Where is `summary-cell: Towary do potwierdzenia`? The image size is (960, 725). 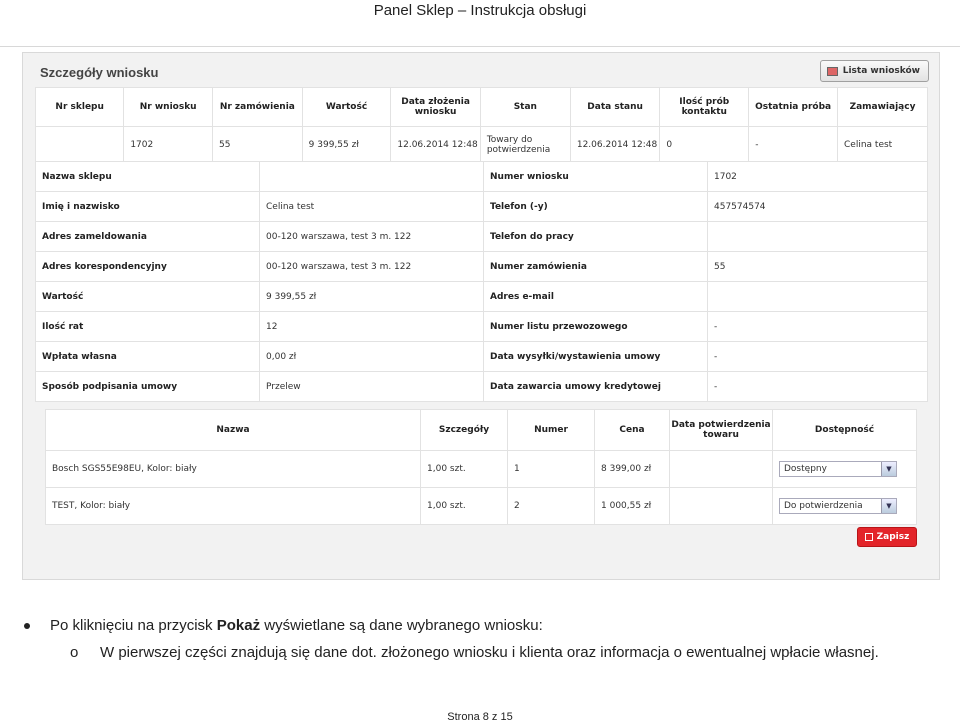 summary-cell: Towary do potwierdzenia is located at coordinates (525, 145).